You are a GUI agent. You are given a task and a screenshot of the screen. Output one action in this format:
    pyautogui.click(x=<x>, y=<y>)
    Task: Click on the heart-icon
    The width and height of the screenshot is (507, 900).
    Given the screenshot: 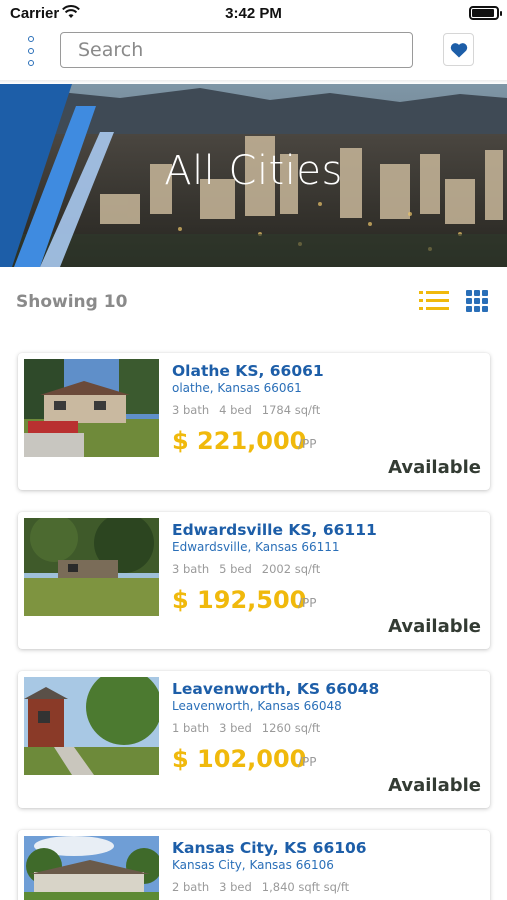 What is the action you would take?
    pyautogui.click(x=458, y=49)
    